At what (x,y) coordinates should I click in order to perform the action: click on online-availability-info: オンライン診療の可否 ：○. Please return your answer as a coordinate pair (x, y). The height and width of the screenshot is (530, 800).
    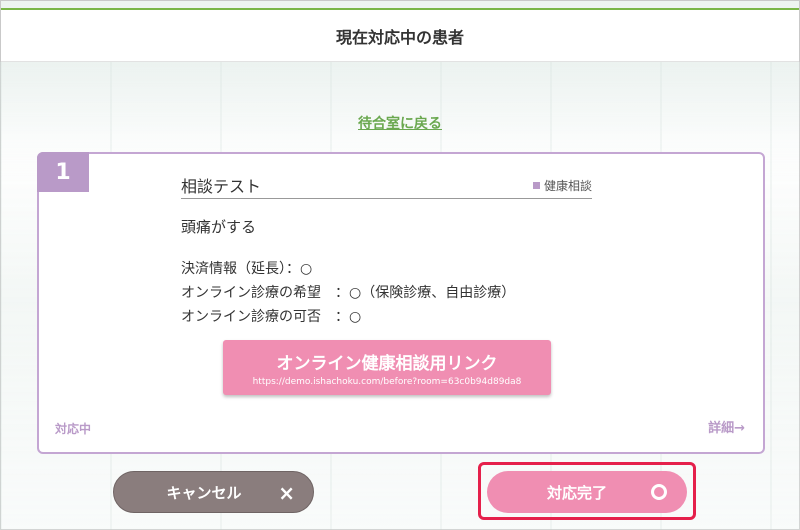
    Looking at the image, I should click on (271, 317).